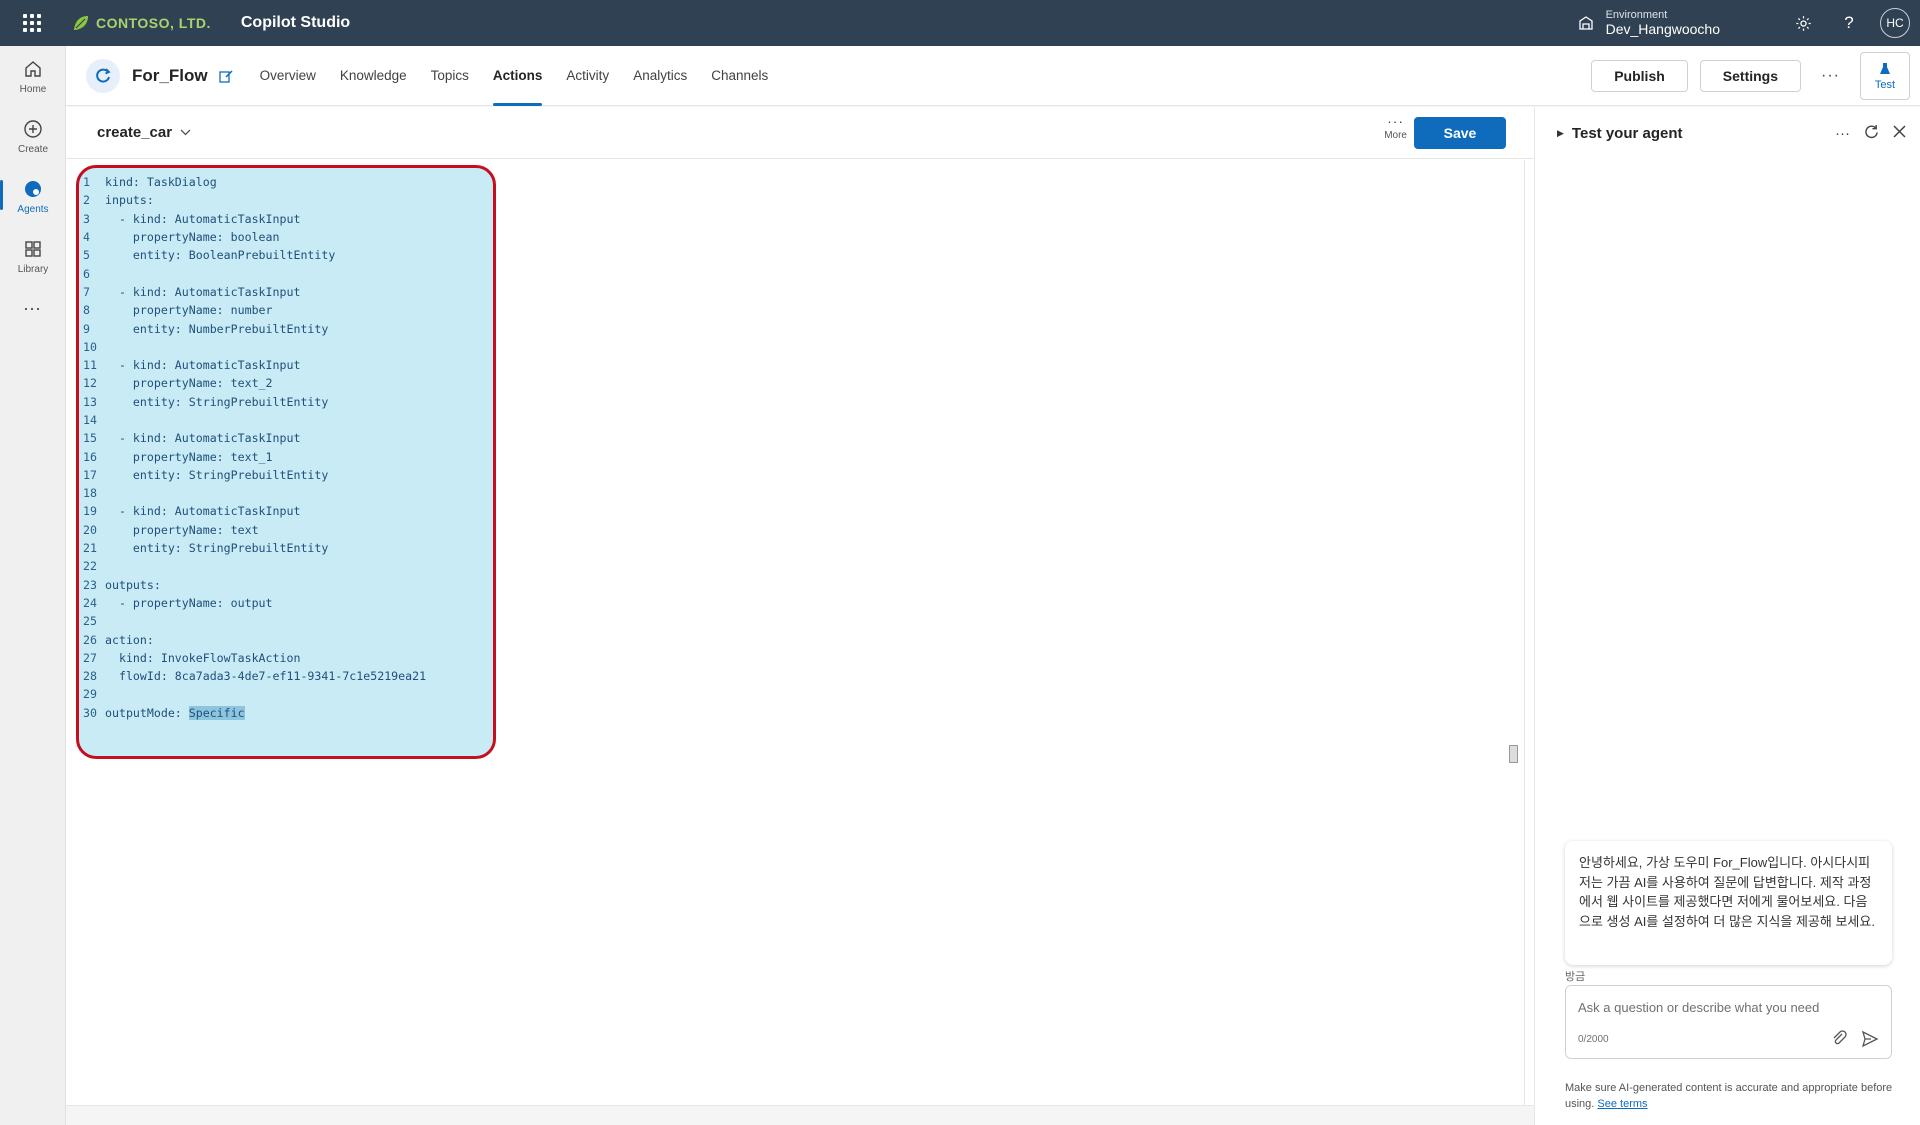  Describe the element at coordinates (90, 621) in the screenshot. I see `code-line: 25` at that location.